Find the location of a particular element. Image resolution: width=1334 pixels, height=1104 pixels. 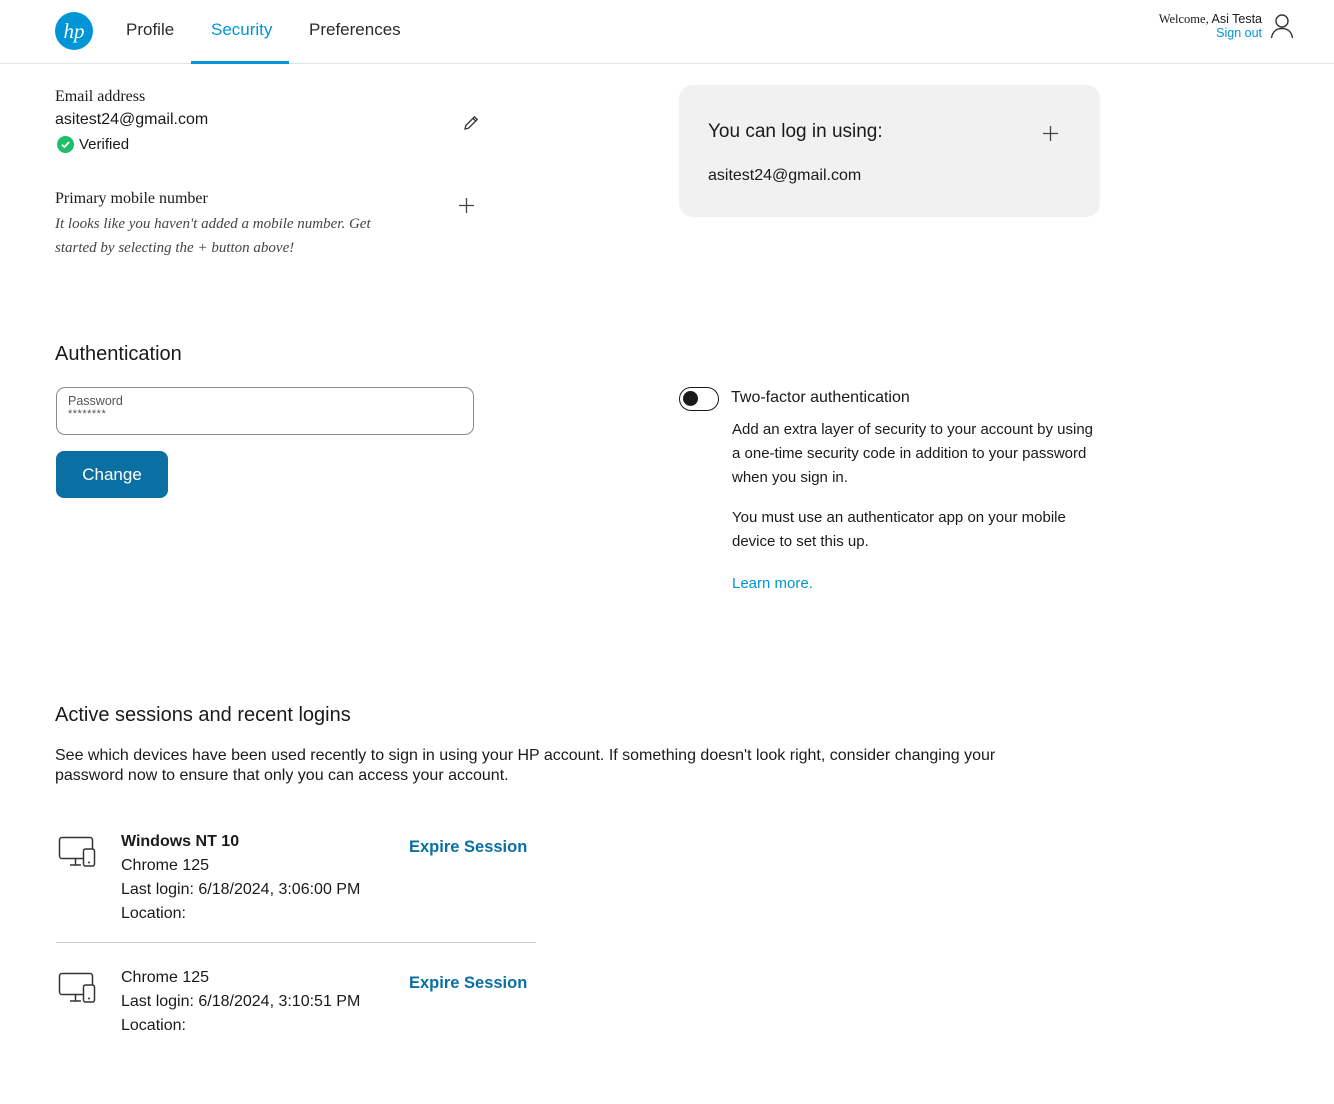

mobile-label: Primary mobile number is located at coordinates (131, 198).